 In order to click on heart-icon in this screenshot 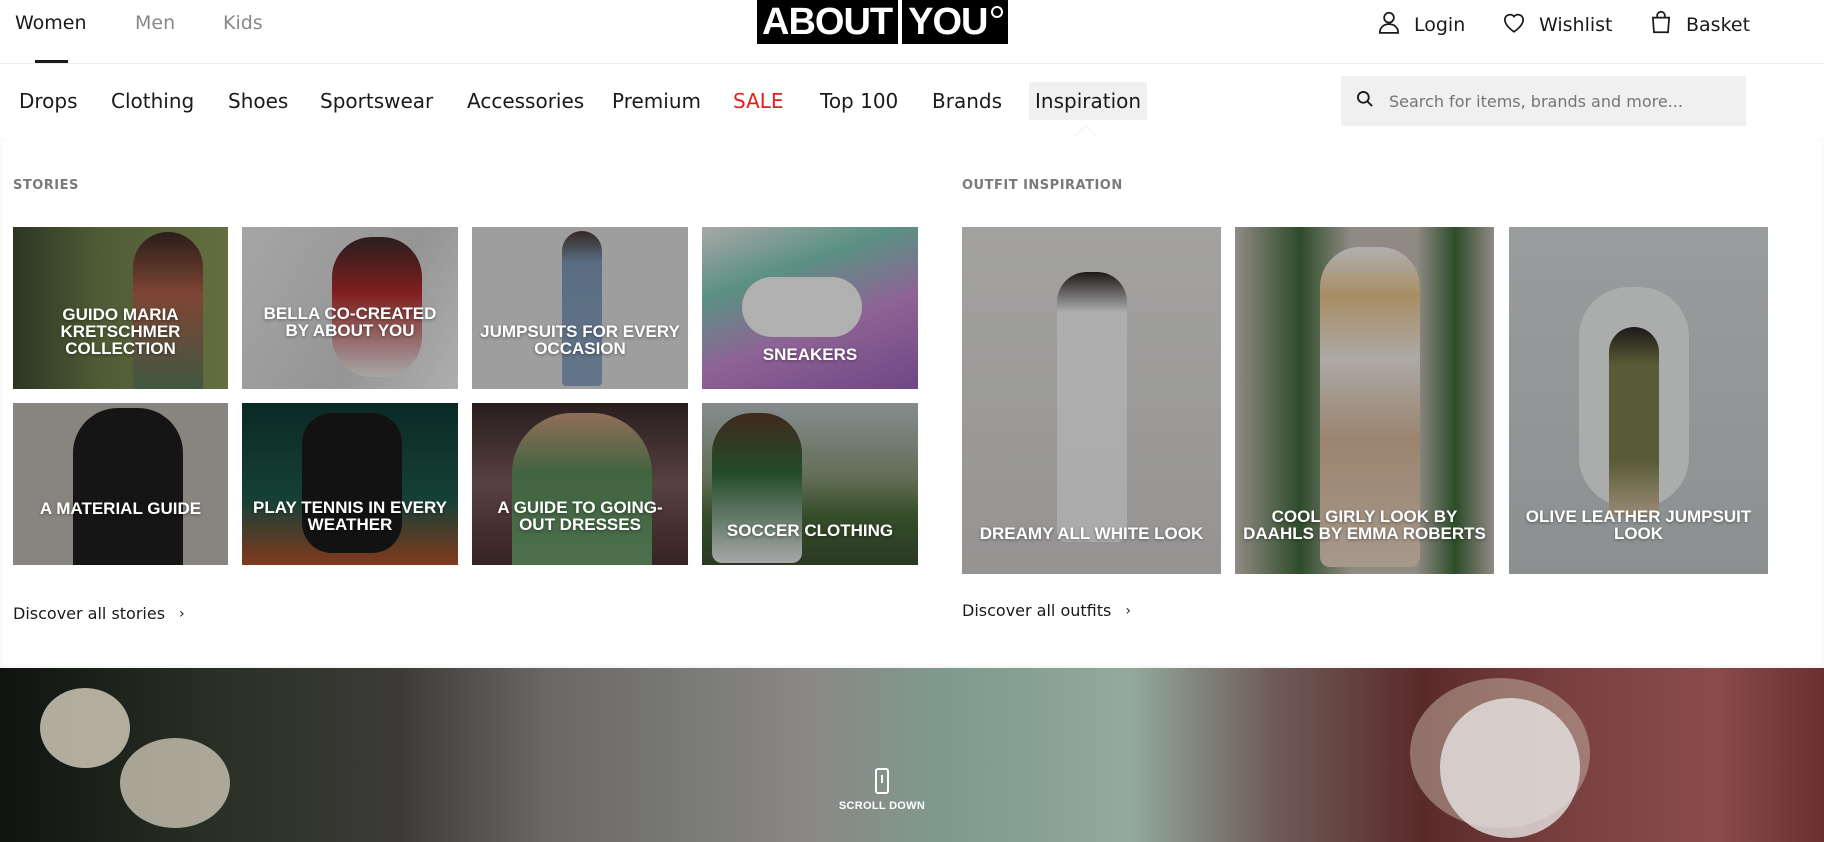, I will do `click(1514, 24)`.